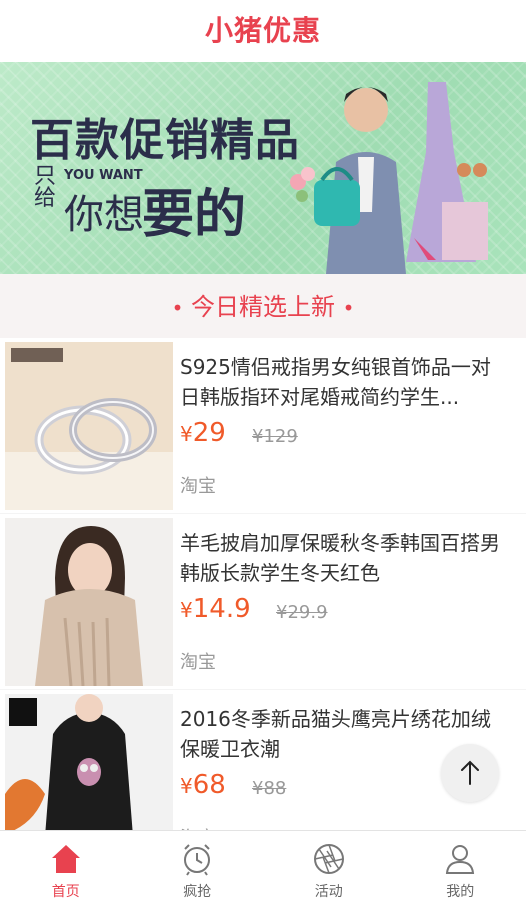  I want to click on price-value: 68, so click(209, 785).